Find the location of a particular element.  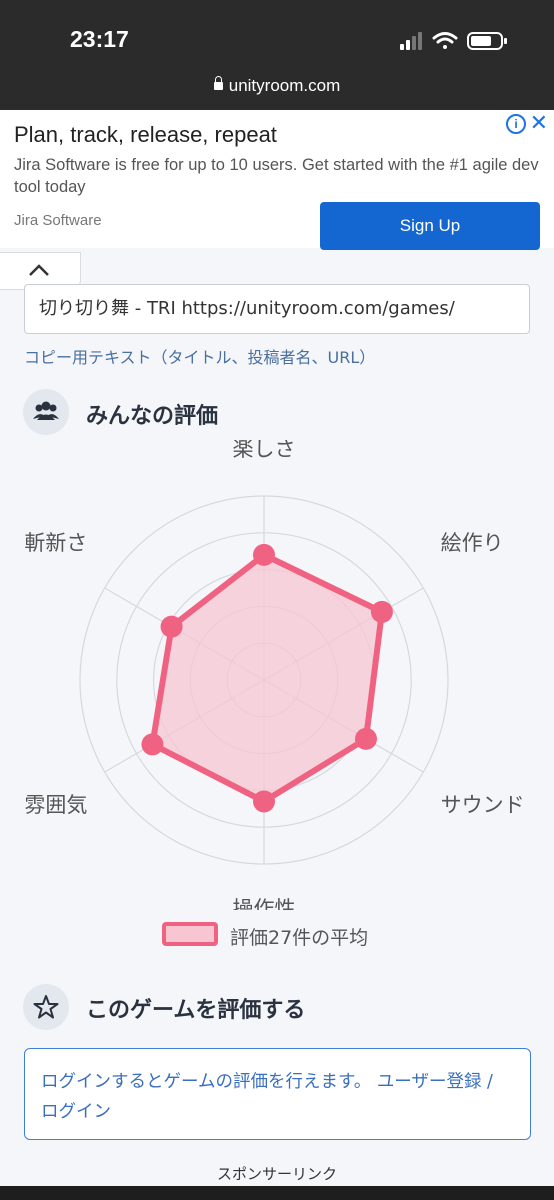

address-bar: unityroom.com is located at coordinates (277, 86).